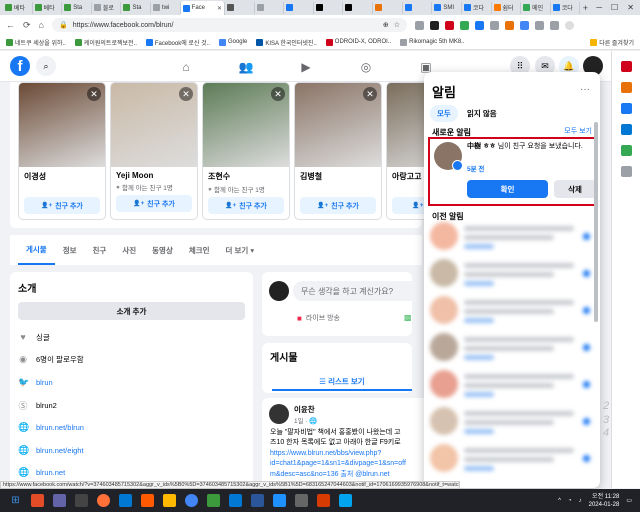 This screenshot has height=512, width=640. What do you see at coordinates (507, 7) in the screenshot?
I see `browser-tab: 쉼터` at bounding box center [507, 7].